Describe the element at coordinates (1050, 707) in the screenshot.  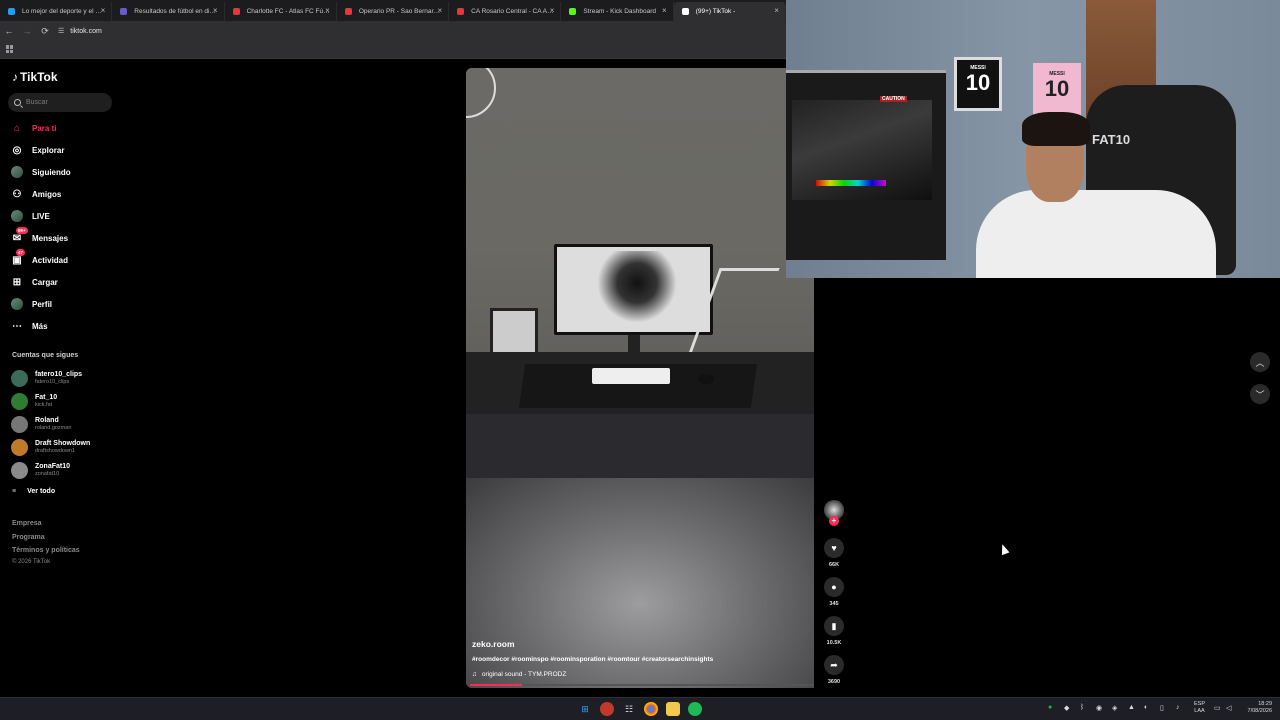
I see `tray-spotify-icon: ●` at that location.